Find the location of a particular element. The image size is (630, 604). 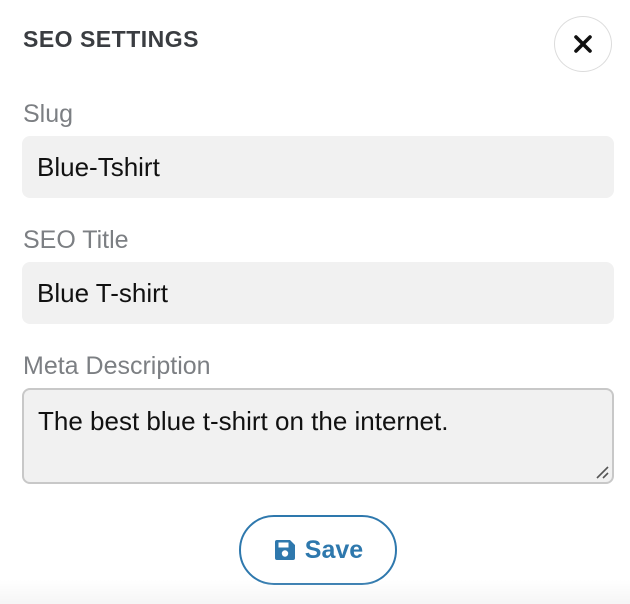

seo-title-input is located at coordinates (318, 293).